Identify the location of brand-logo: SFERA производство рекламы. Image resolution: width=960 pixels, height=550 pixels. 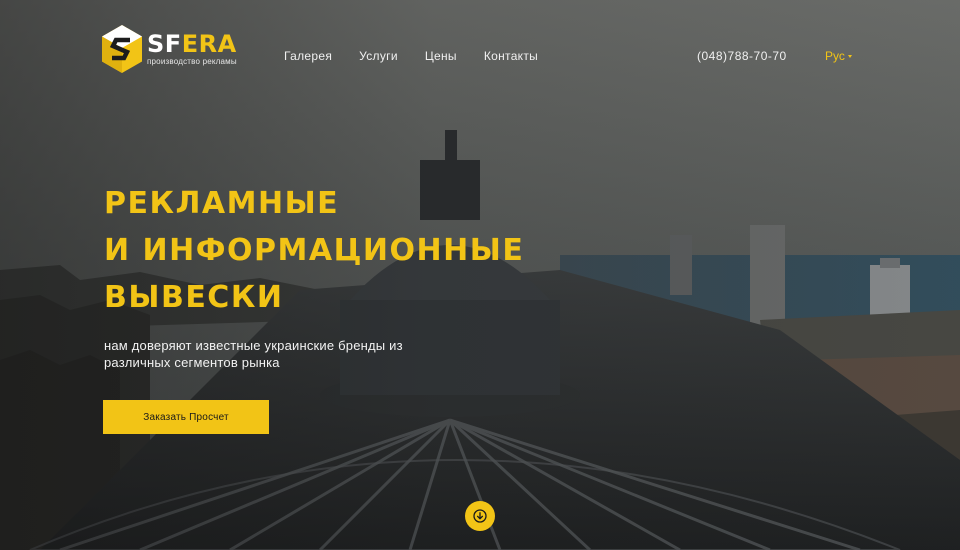
(169, 49).